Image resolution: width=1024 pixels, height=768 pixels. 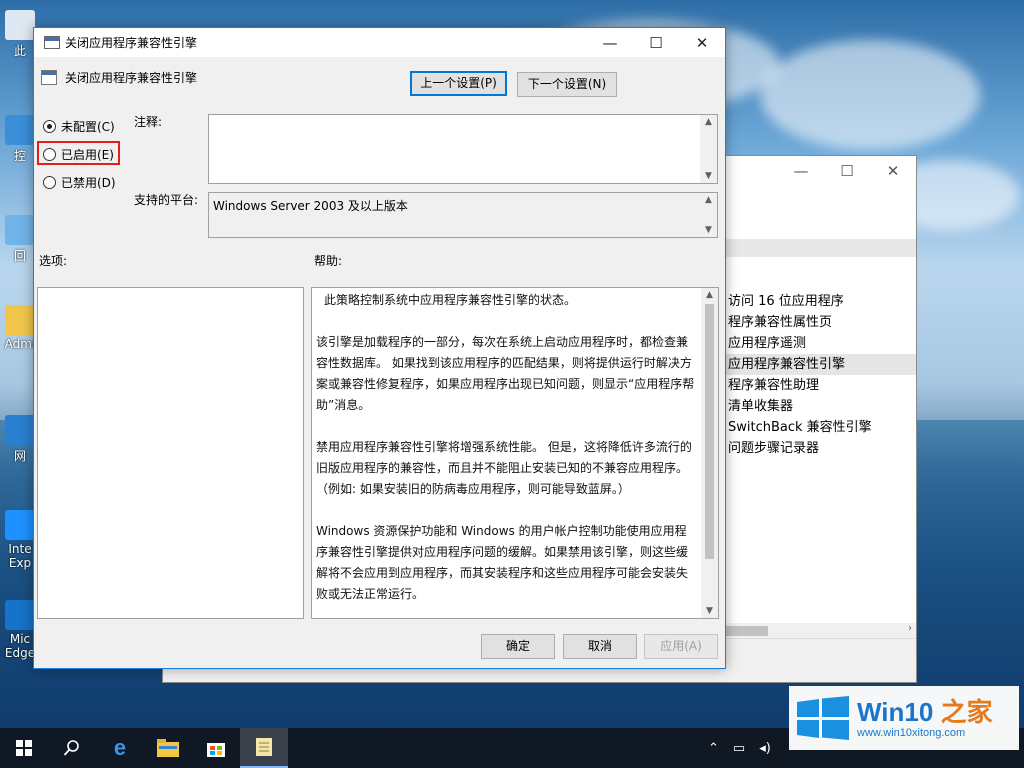 What do you see at coordinates (821, 631) in the screenshot?
I see `horizontal-scrollbar: ›` at bounding box center [821, 631].